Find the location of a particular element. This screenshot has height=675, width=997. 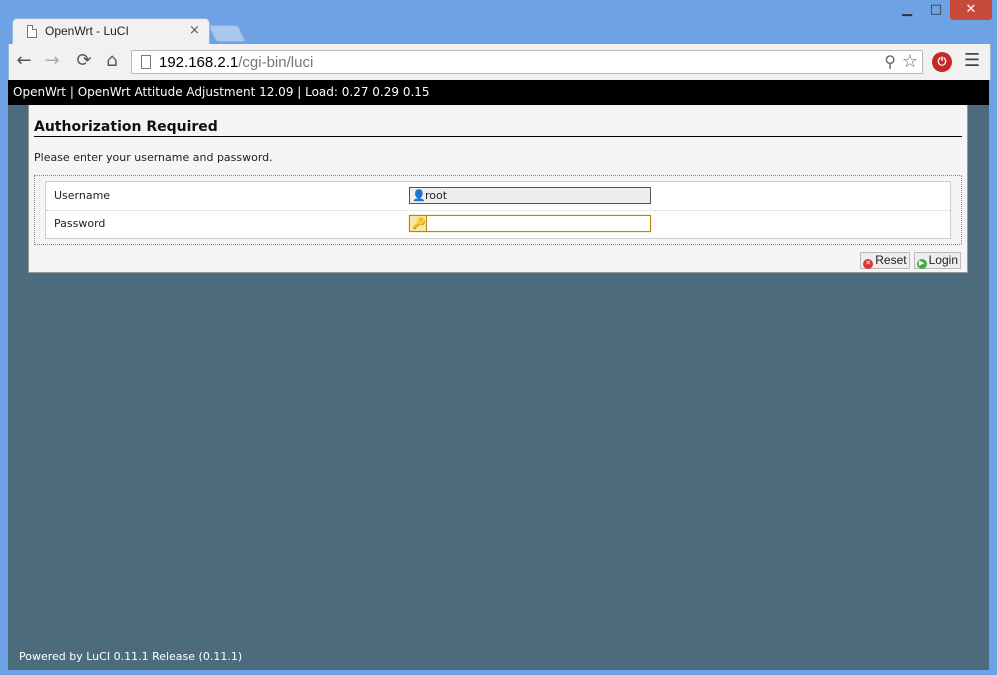

maximize-button: □ is located at coordinates (936, 10).